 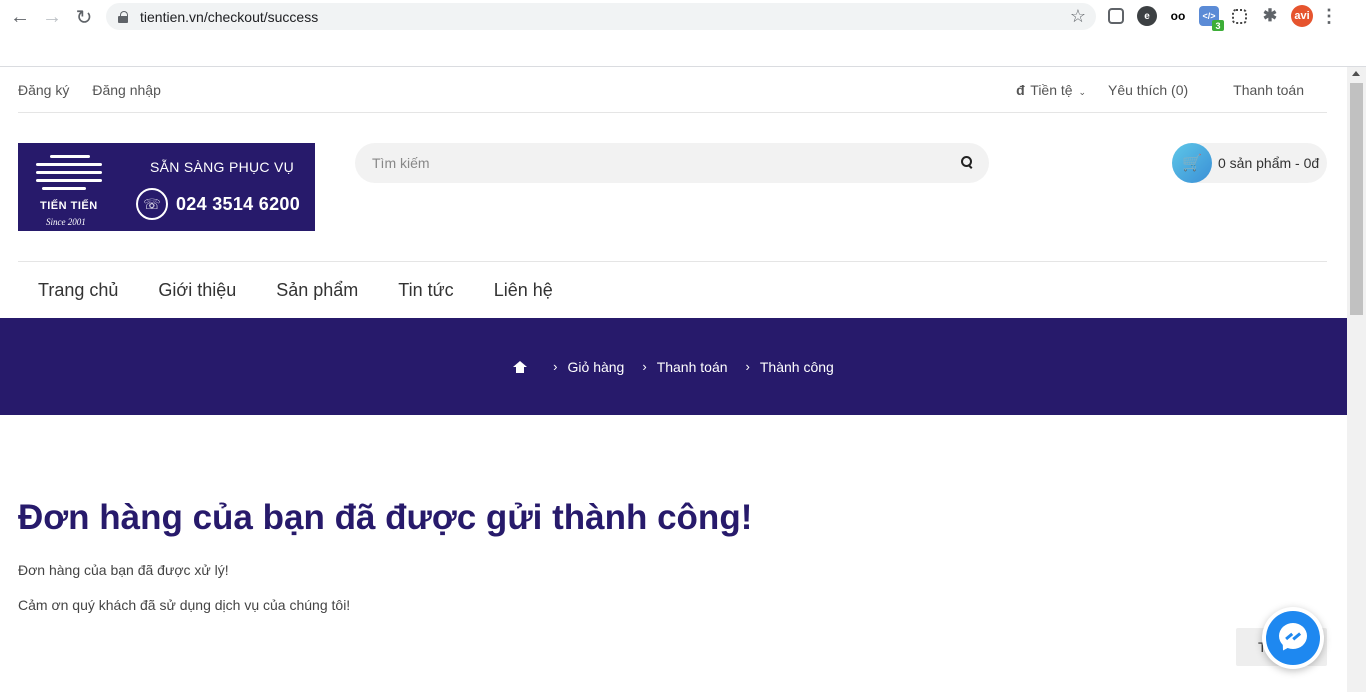 What do you see at coordinates (1020, 89) in the screenshot?
I see `currency-symbol: đ` at bounding box center [1020, 89].